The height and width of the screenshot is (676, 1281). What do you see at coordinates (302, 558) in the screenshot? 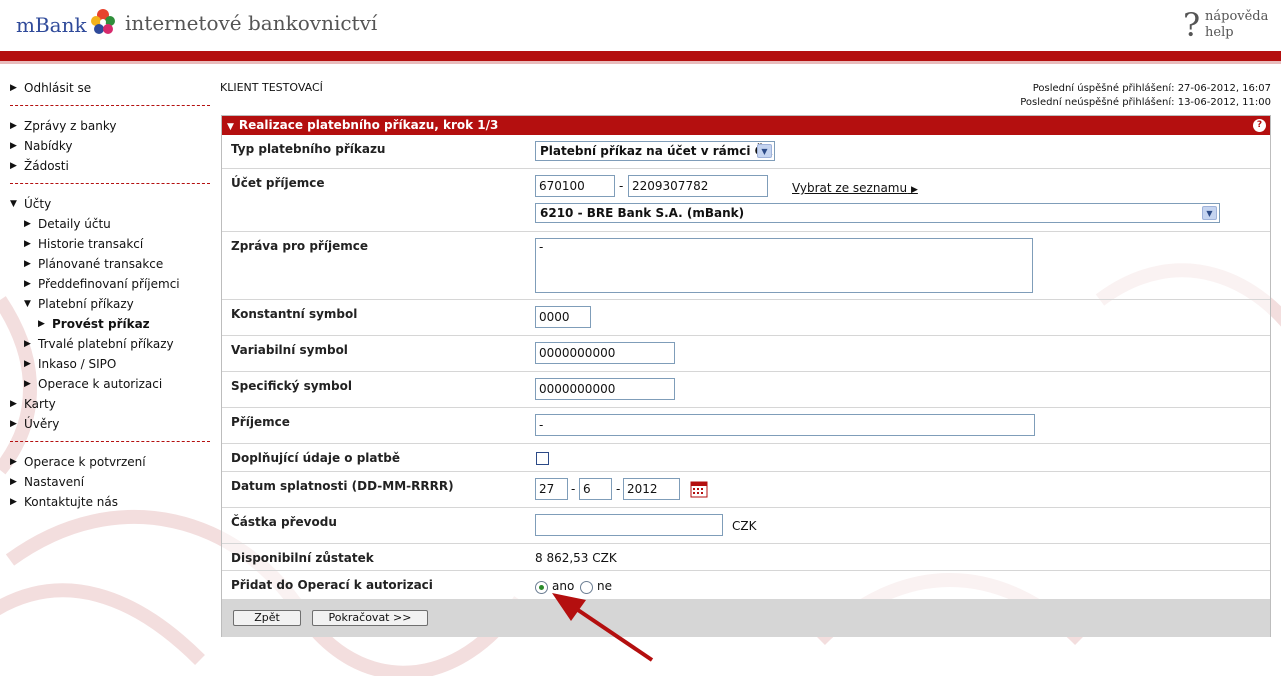
I see `balance-label: Disponibilní zůstatek` at bounding box center [302, 558].